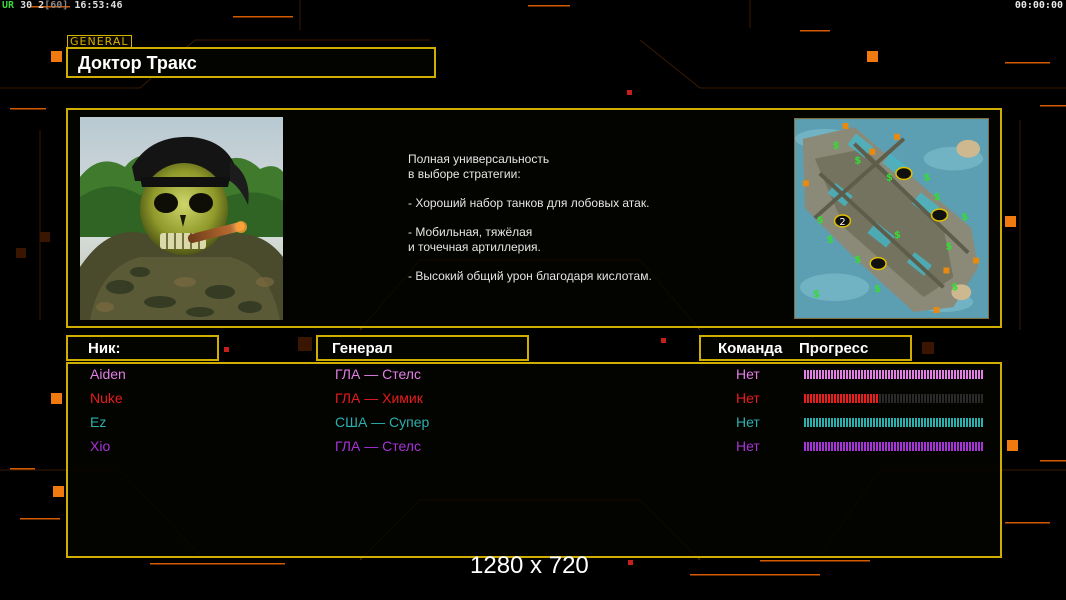 The height and width of the screenshot is (600, 1066). Describe the element at coordinates (137, 63) in the screenshot. I see `general-name: Доктор Тракс` at that location.